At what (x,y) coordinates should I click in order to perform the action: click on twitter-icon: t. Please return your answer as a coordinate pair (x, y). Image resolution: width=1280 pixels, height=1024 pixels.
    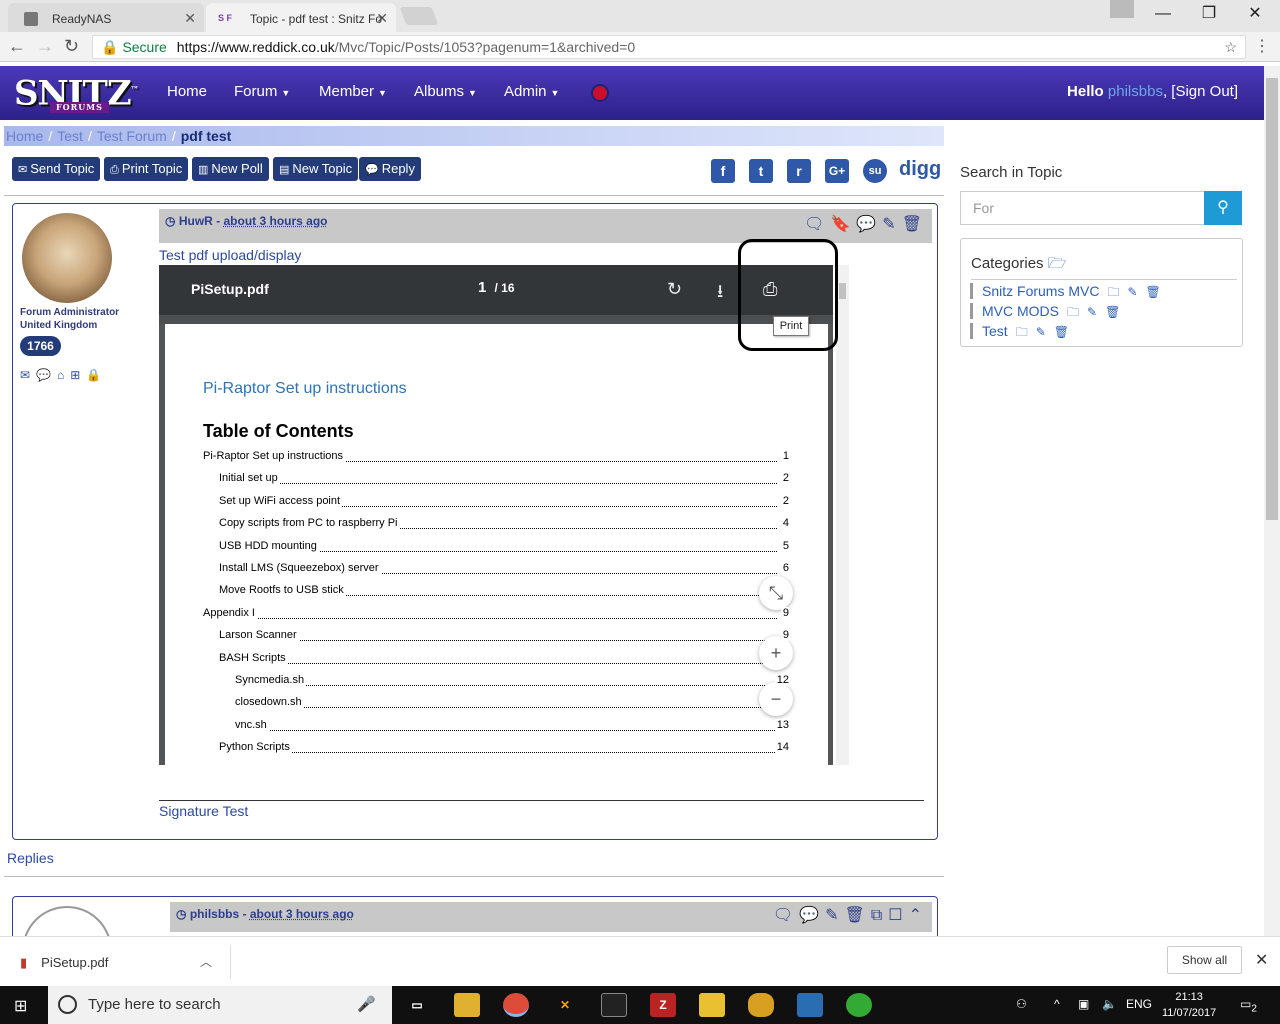
    Looking at the image, I should click on (761, 171).